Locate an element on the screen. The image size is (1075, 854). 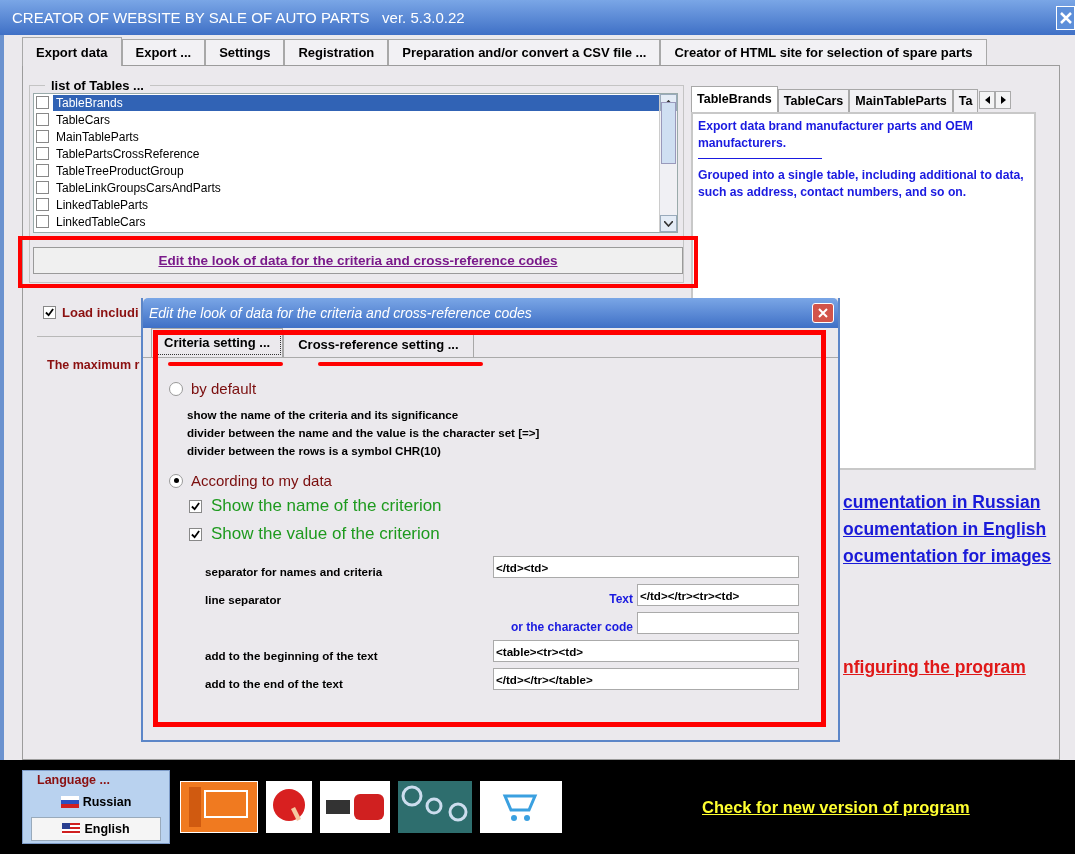
field-label: add to the end of the text is located at coordinates (274, 683).